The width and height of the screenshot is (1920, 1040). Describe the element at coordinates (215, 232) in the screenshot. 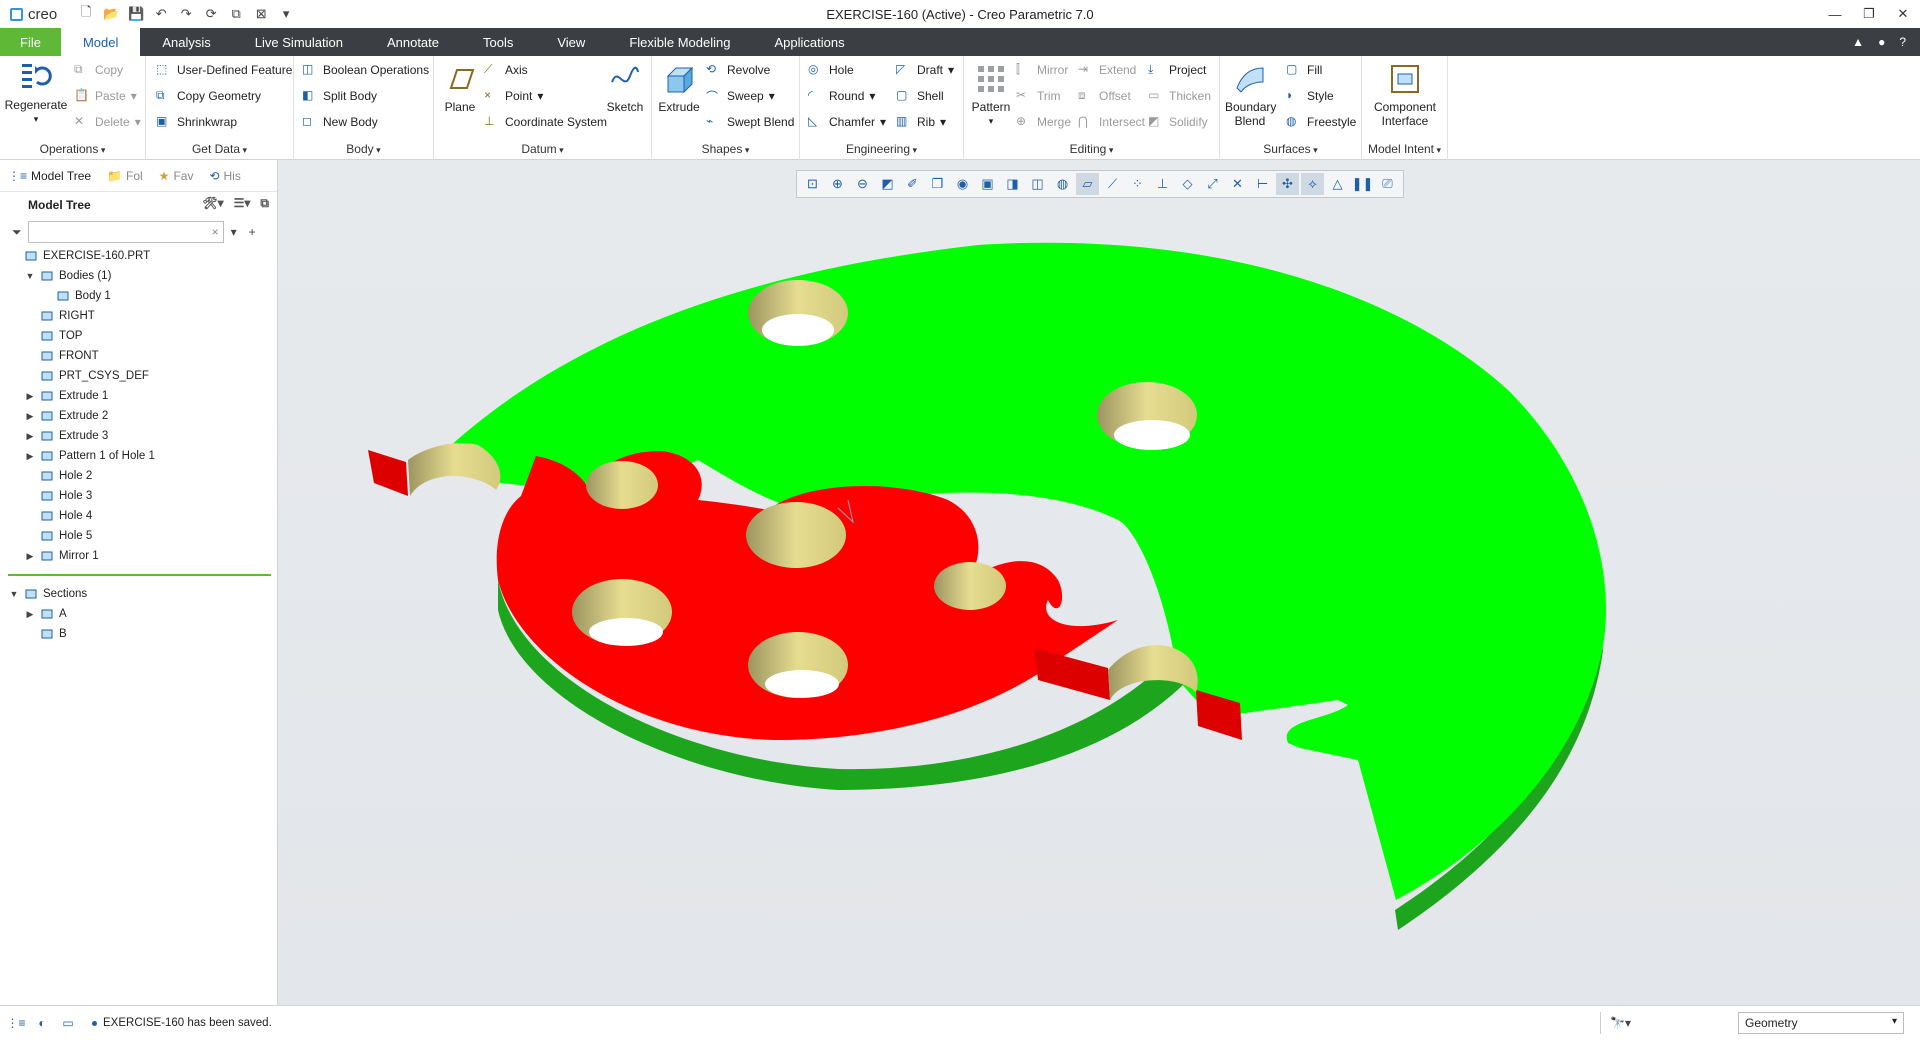

I see `search-clear-icon: ×` at that location.